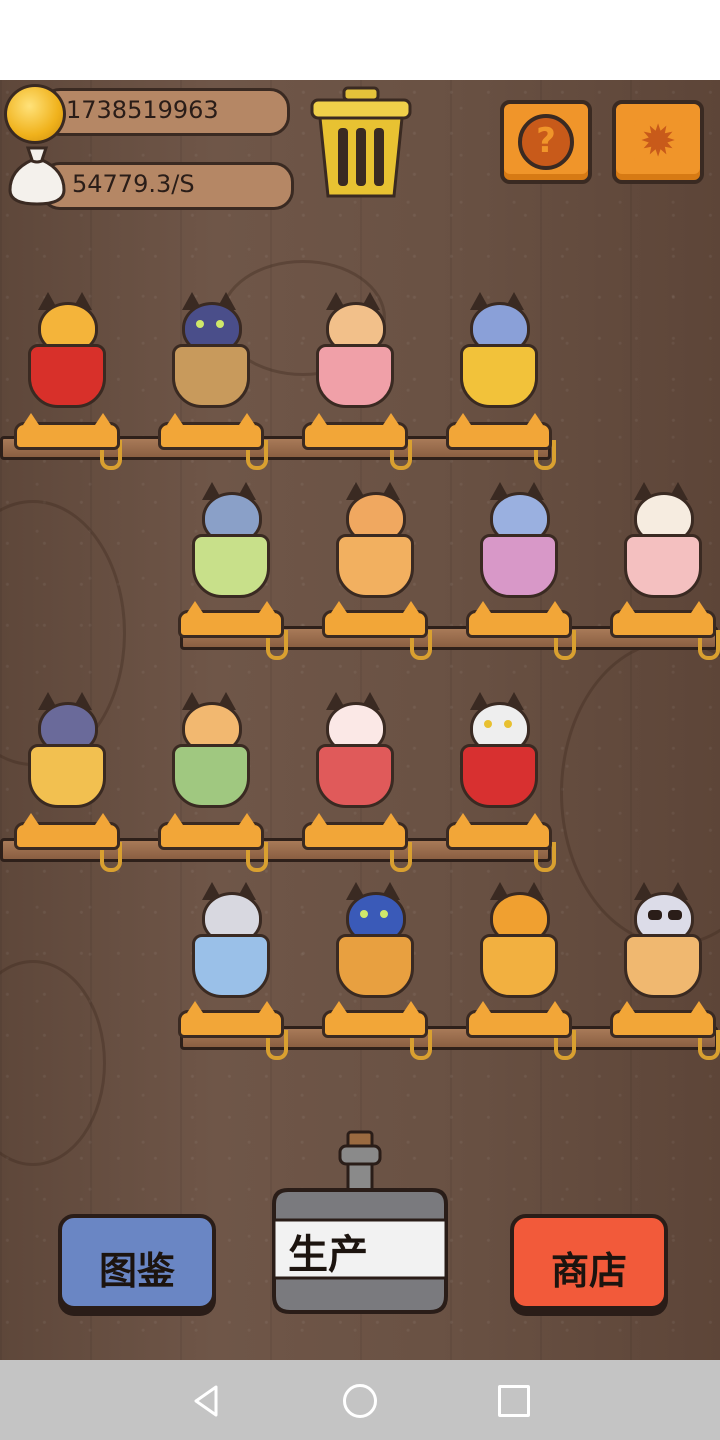  What do you see at coordinates (516, 539) in the screenshot?
I see `cat-blue-flower` at bounding box center [516, 539].